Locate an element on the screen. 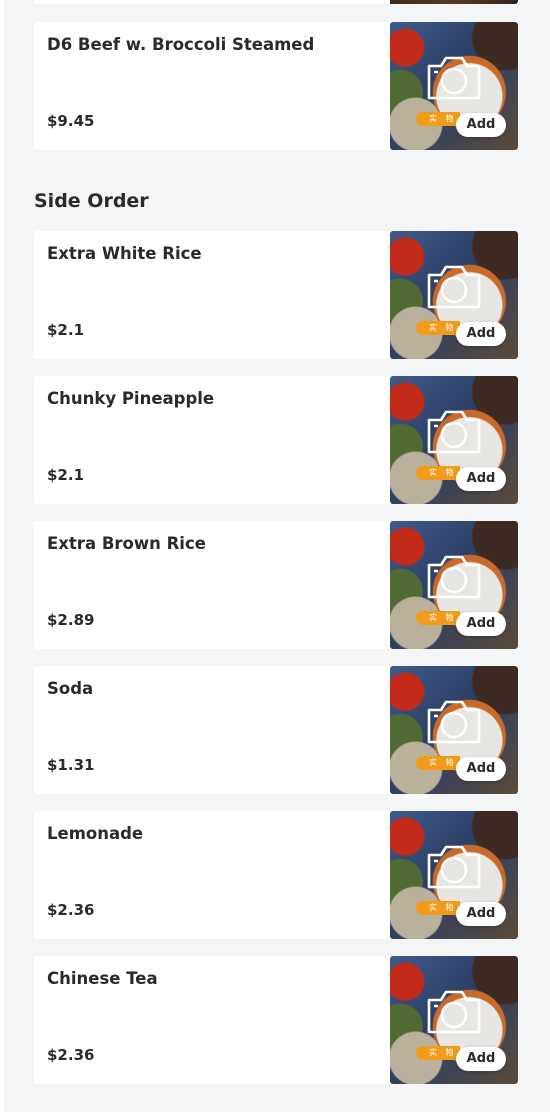 The width and height of the screenshot is (550, 1112). item-name: Chinese Tea is located at coordinates (102, 978).